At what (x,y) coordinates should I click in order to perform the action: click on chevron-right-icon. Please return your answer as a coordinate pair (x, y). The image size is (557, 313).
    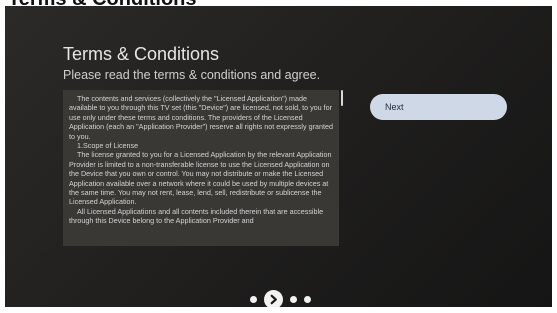
    Looking at the image, I should click on (273, 299).